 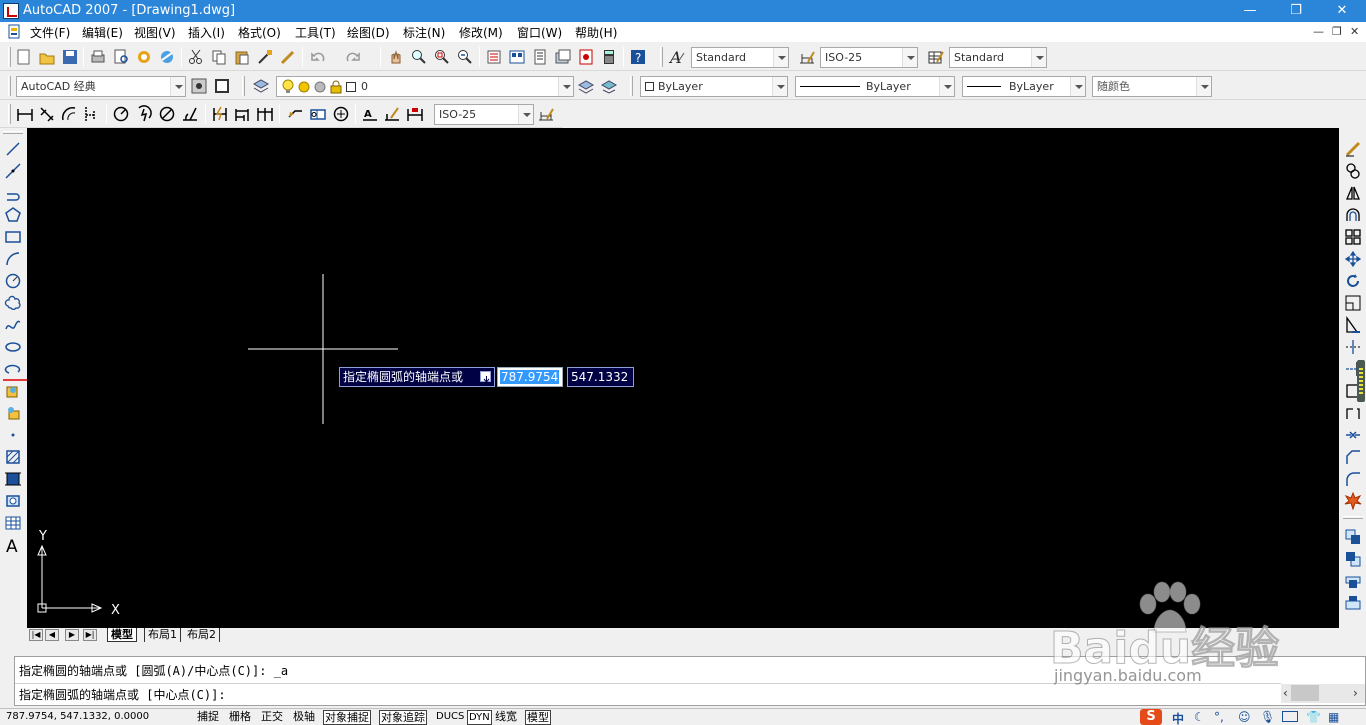 I want to click on stretch-icon, so click(x=1353, y=325).